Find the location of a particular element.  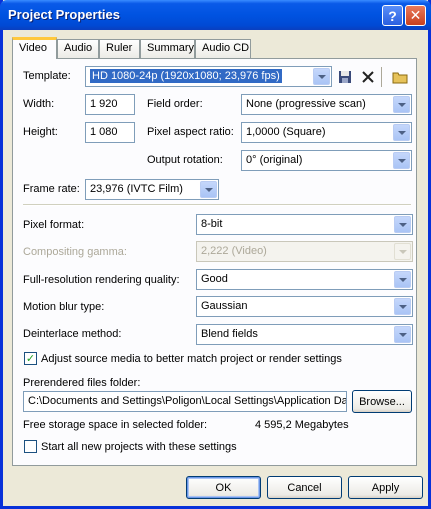

tab-summary: Summary is located at coordinates (167, 48).